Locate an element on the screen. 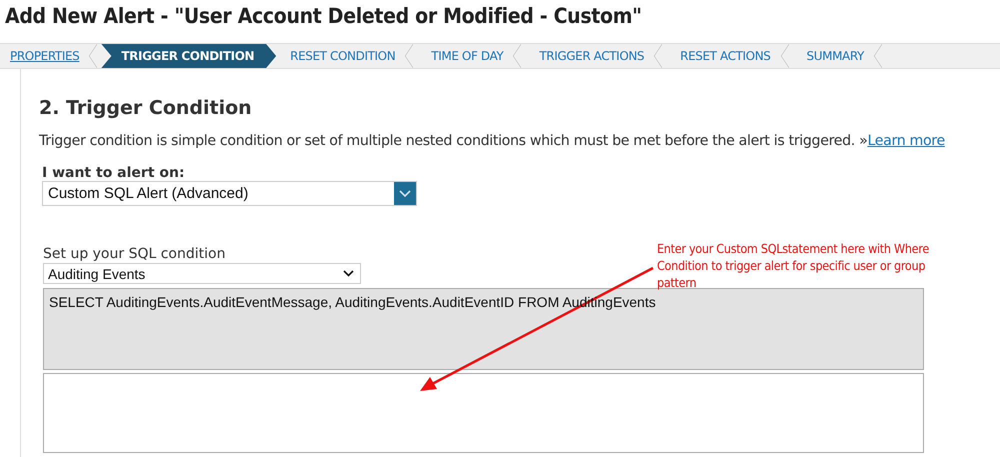 The height and width of the screenshot is (457, 1000). alert-on-label: I want to alert on: is located at coordinates (113, 173).